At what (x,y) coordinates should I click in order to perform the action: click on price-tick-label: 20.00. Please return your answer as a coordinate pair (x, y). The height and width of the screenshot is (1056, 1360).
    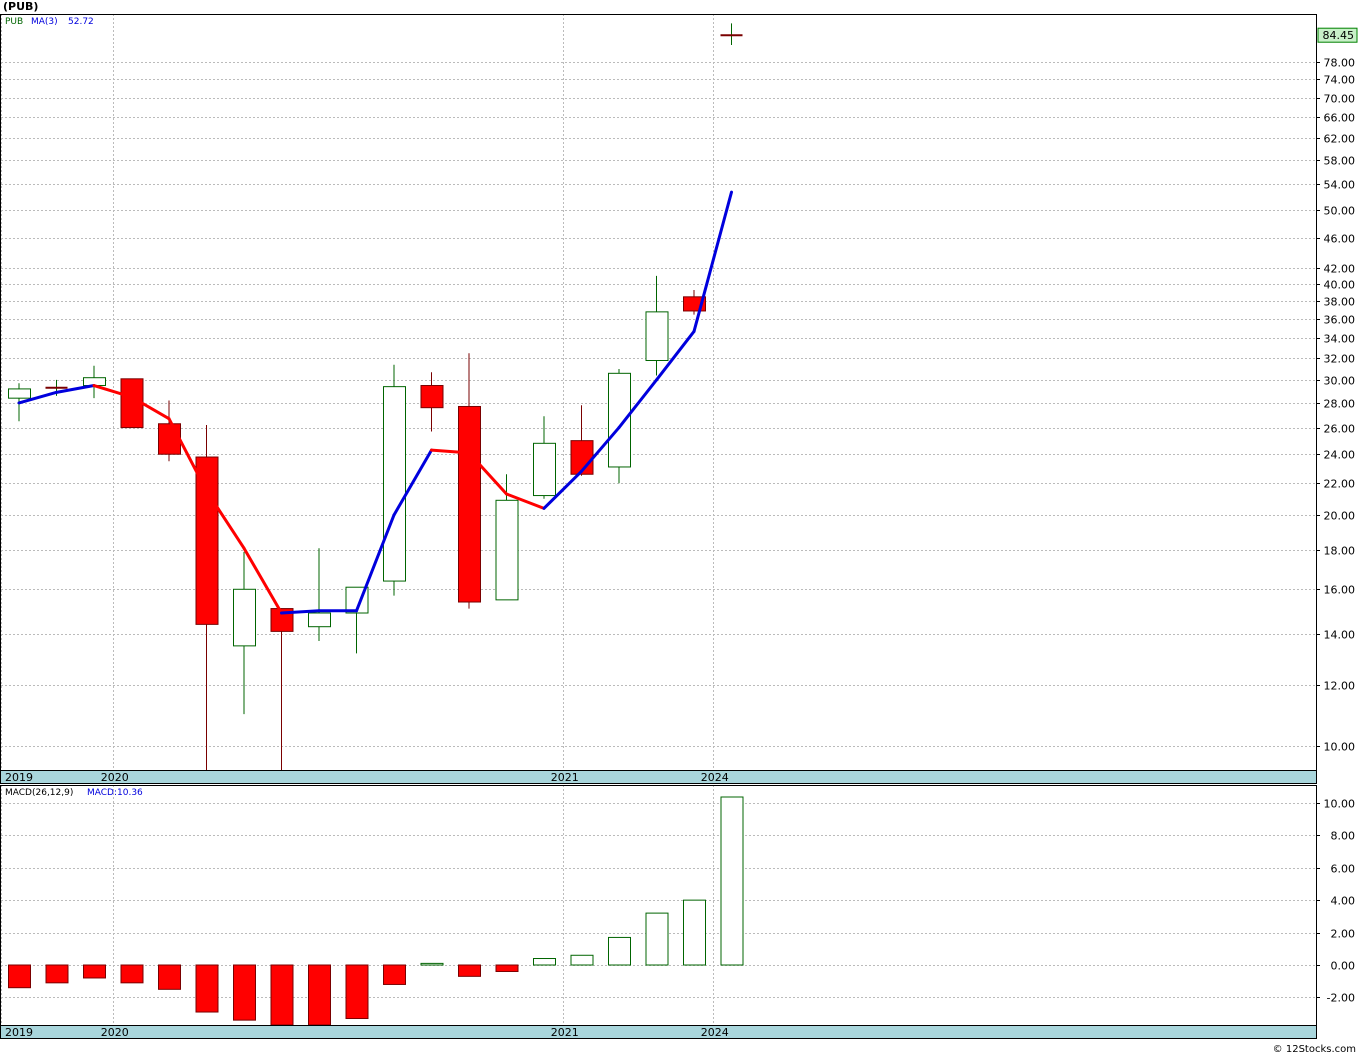
    Looking at the image, I should click on (1340, 516).